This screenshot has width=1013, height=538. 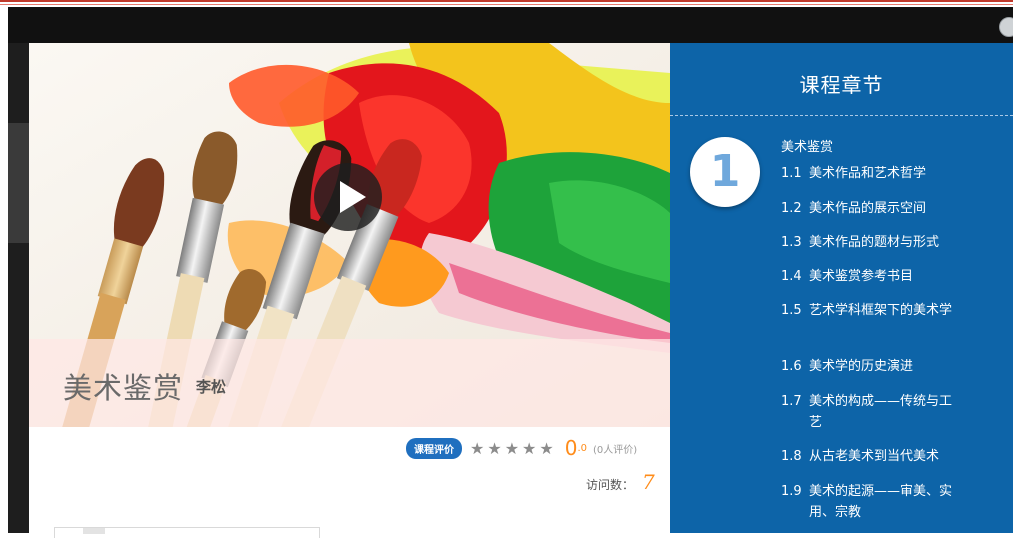 What do you see at coordinates (861, 276) in the screenshot?
I see `section-title: 美术鉴赏参考书目` at bounding box center [861, 276].